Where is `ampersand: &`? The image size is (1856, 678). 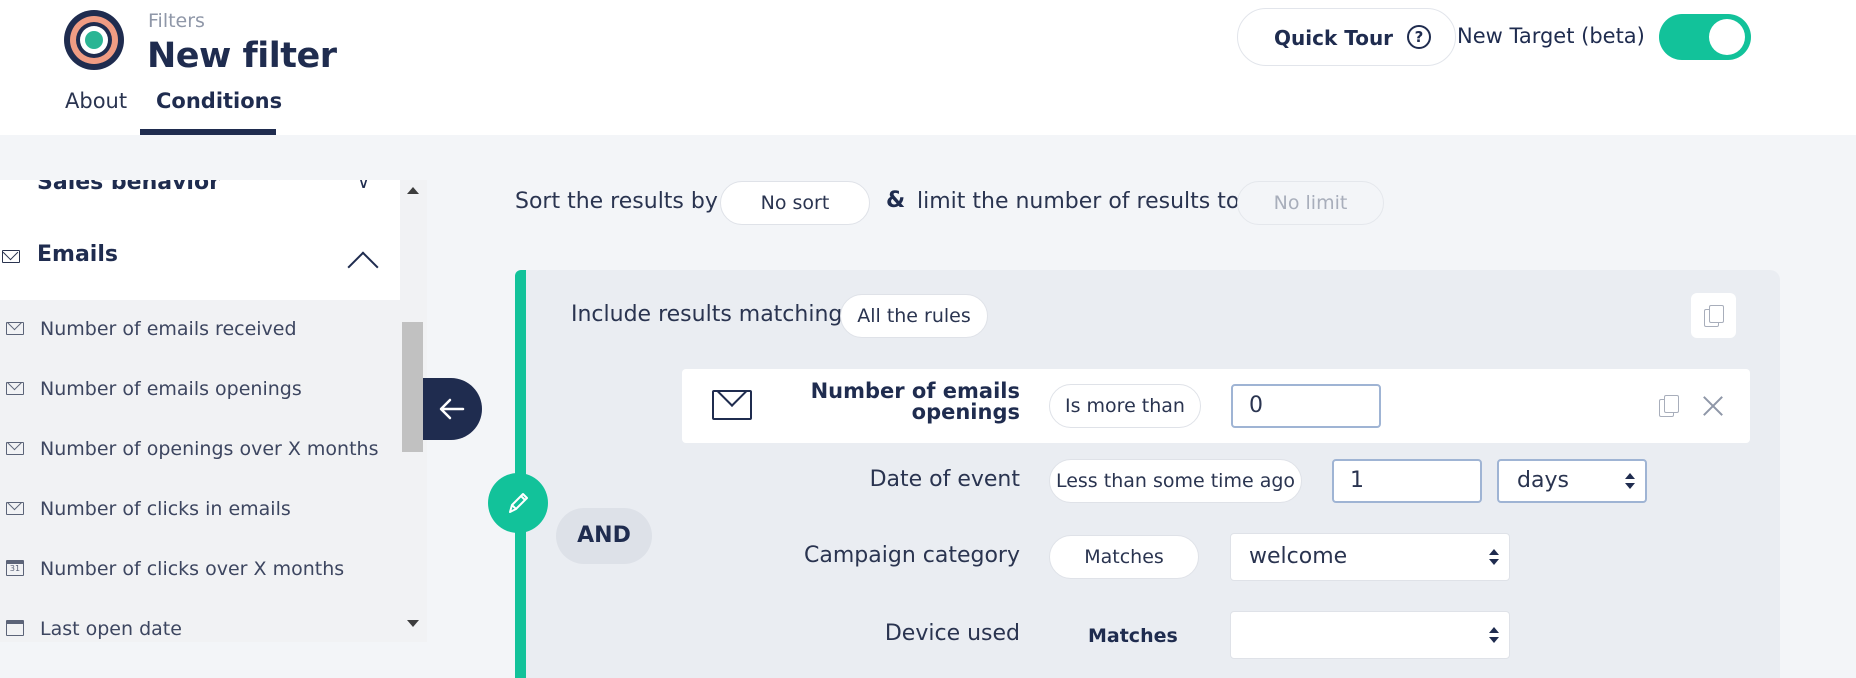 ampersand: & is located at coordinates (896, 200).